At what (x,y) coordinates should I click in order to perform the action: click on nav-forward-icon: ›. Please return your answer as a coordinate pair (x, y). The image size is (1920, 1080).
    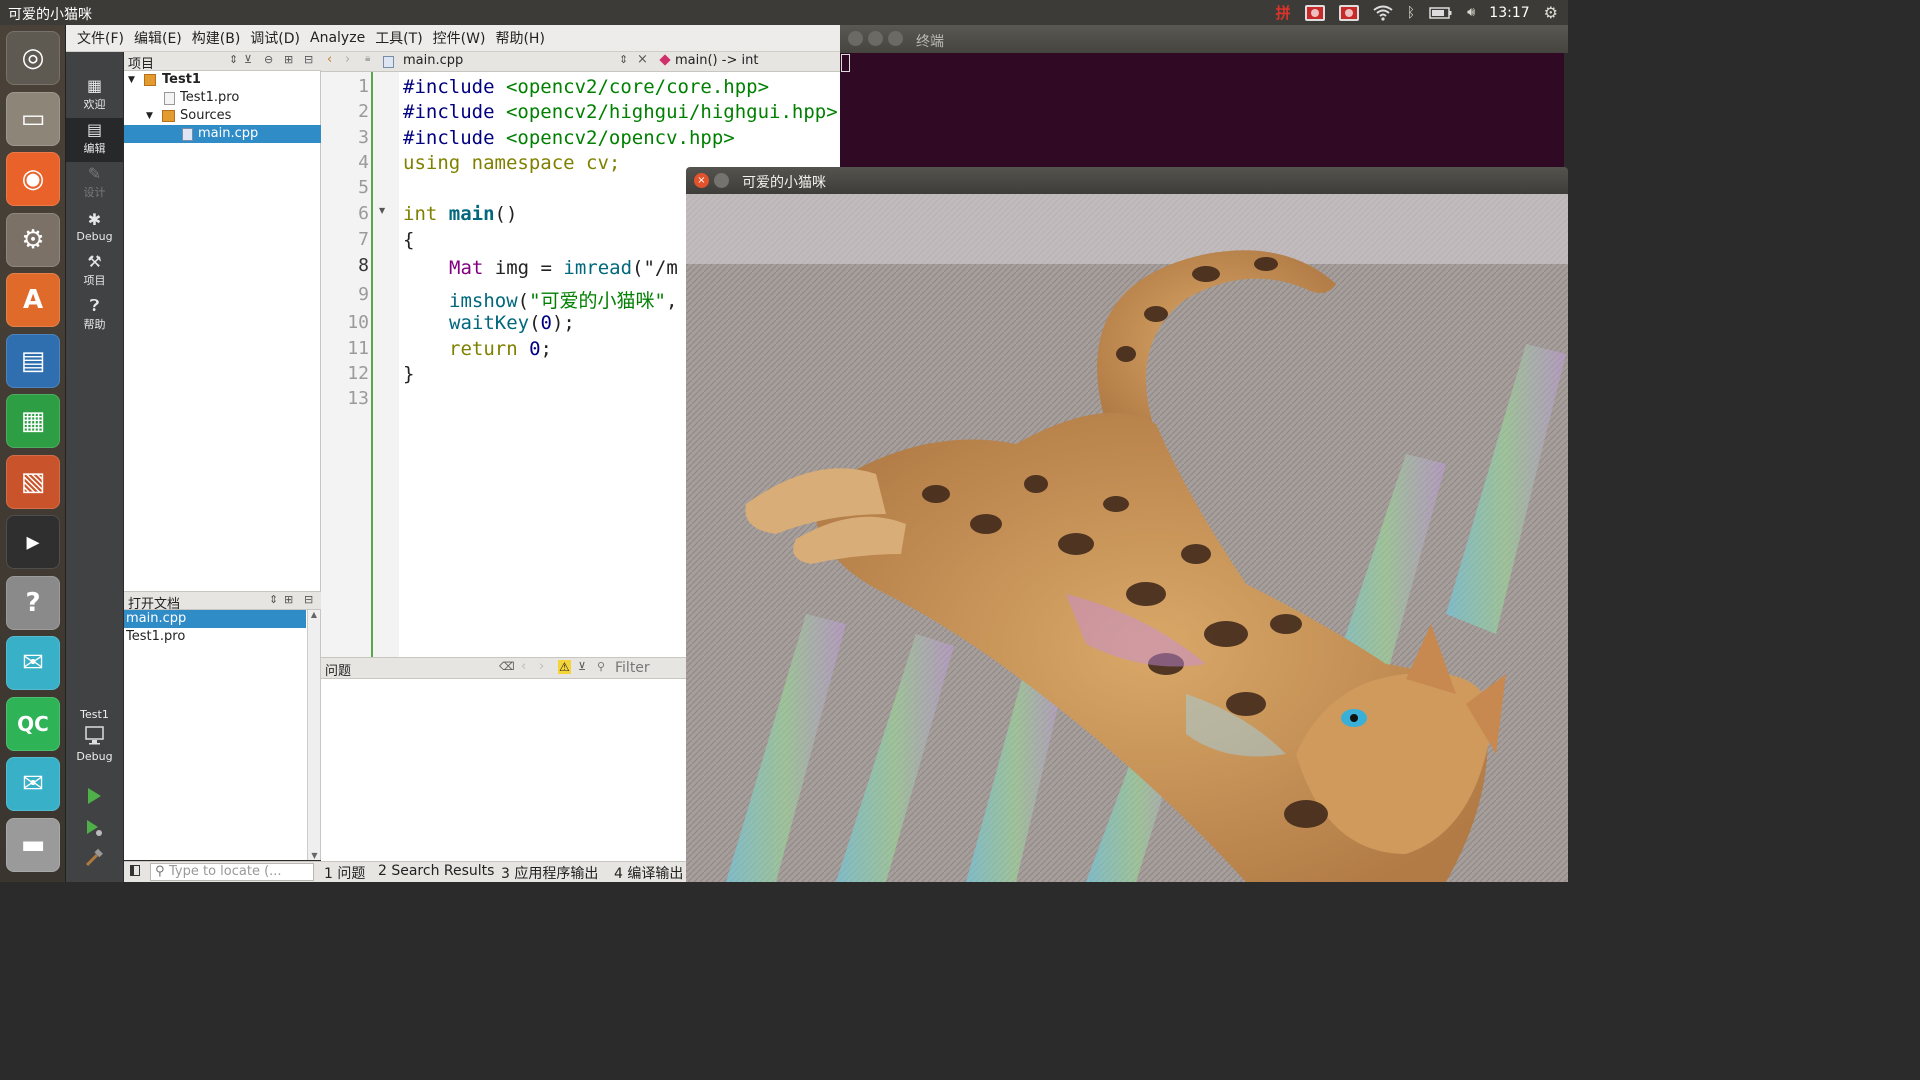
    Looking at the image, I should click on (347, 59).